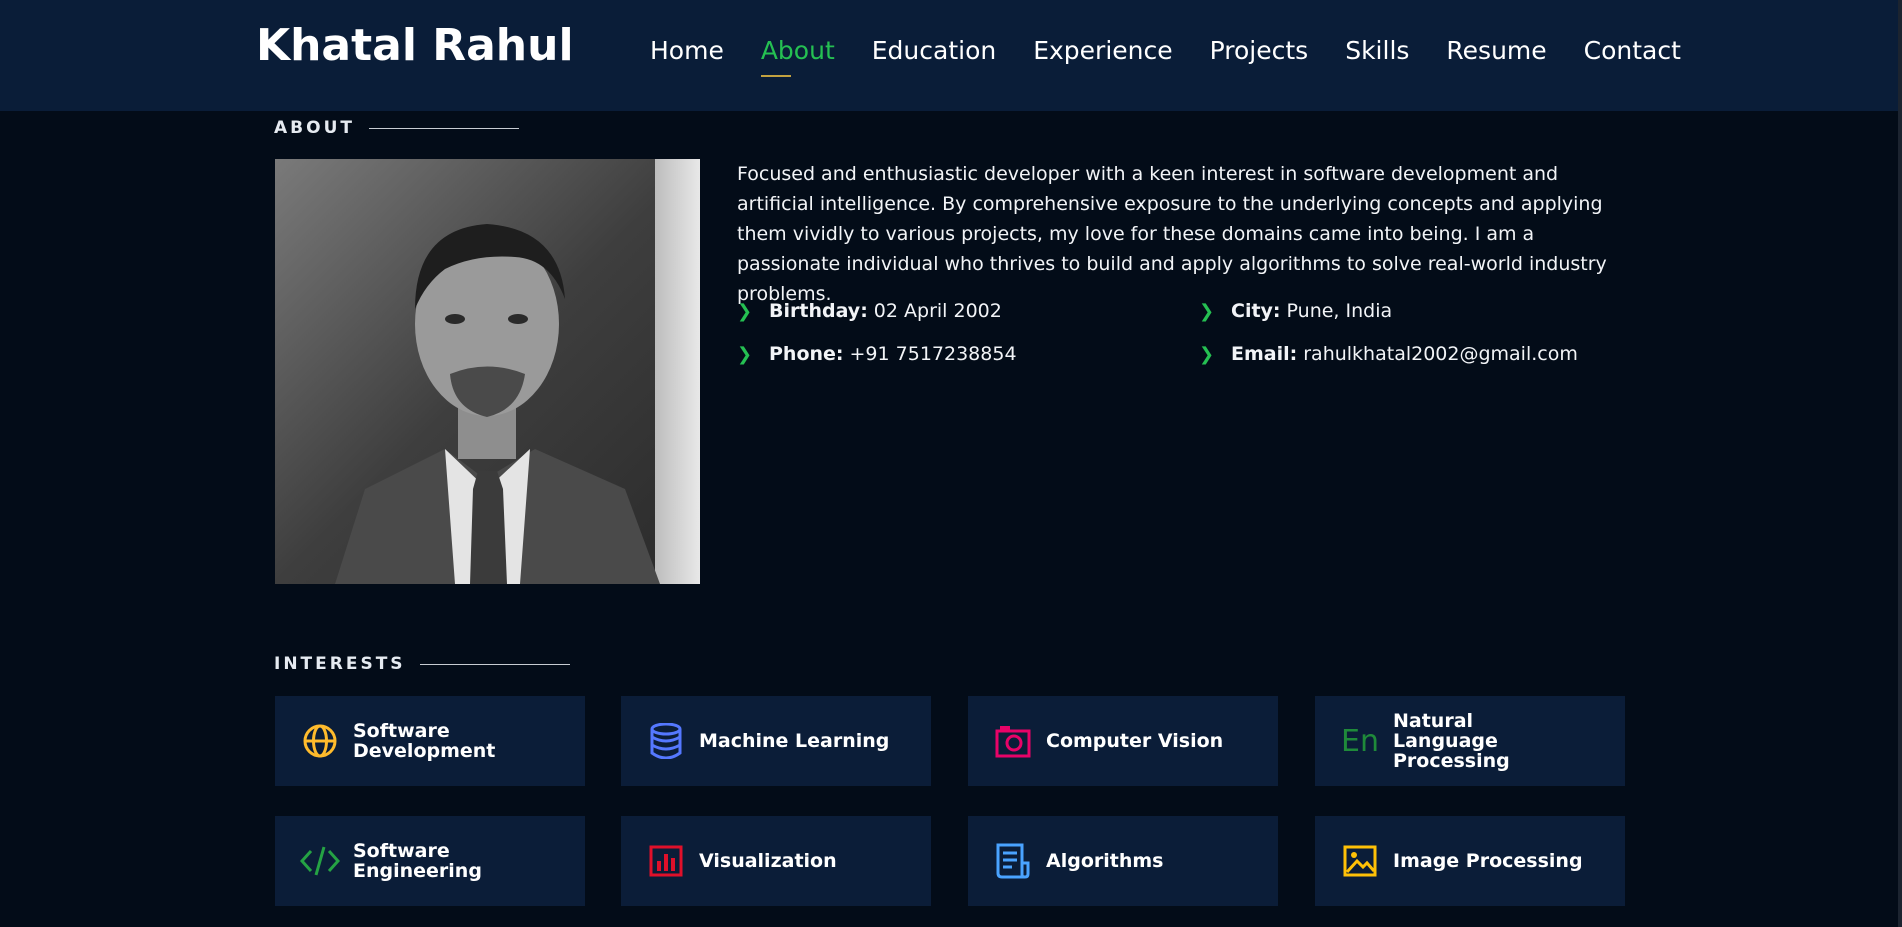 This screenshot has width=1902, height=927. I want to click on interest-card-software-development: Software Development, so click(430, 741).